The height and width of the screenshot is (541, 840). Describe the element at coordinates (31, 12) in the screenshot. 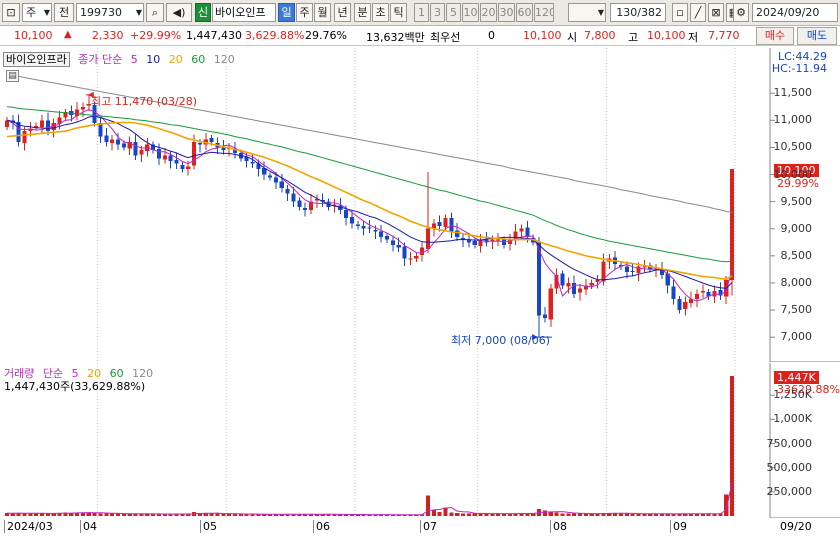

I see `market-label: 주` at that location.